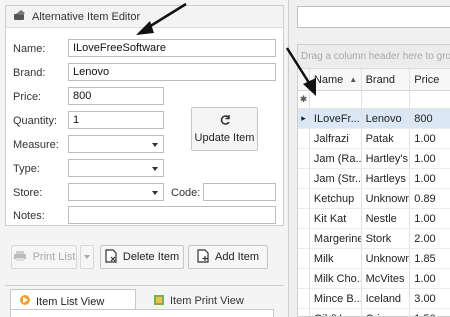 The height and width of the screenshot is (317, 450). What do you see at coordinates (116, 192) in the screenshot?
I see `store-combo` at bounding box center [116, 192].